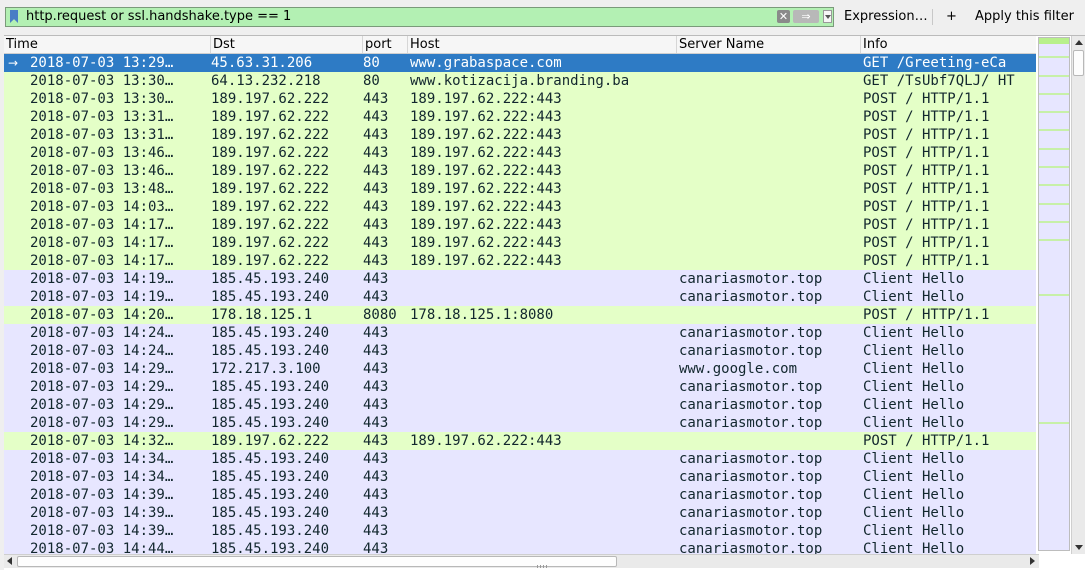  I want to click on scroll-up-icon, so click(1079, 42).